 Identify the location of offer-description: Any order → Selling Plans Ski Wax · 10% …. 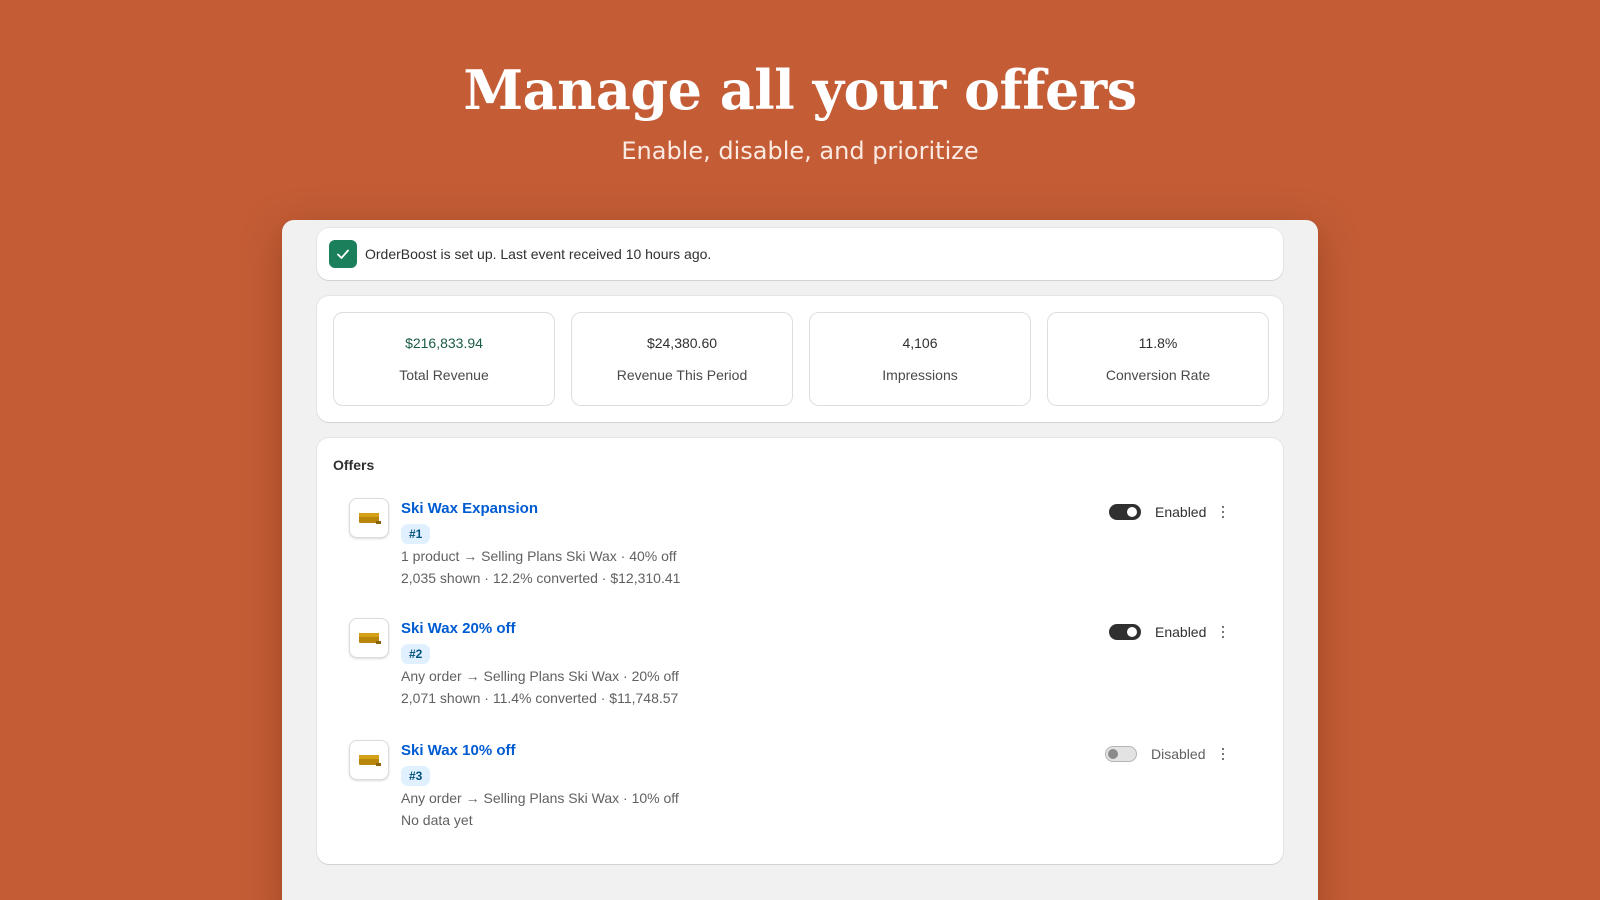
(540, 798).